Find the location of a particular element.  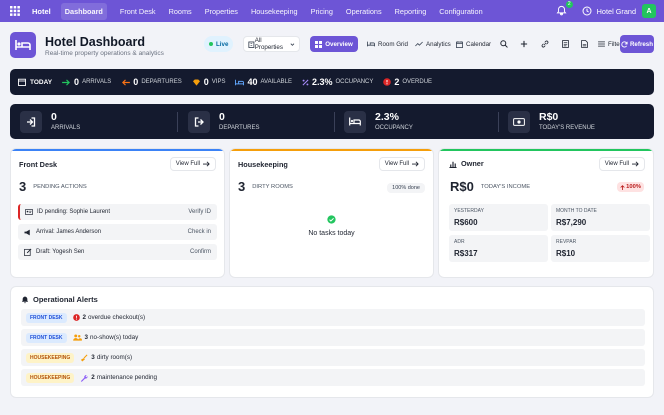

calendar-button: Calendar is located at coordinates (473, 44).